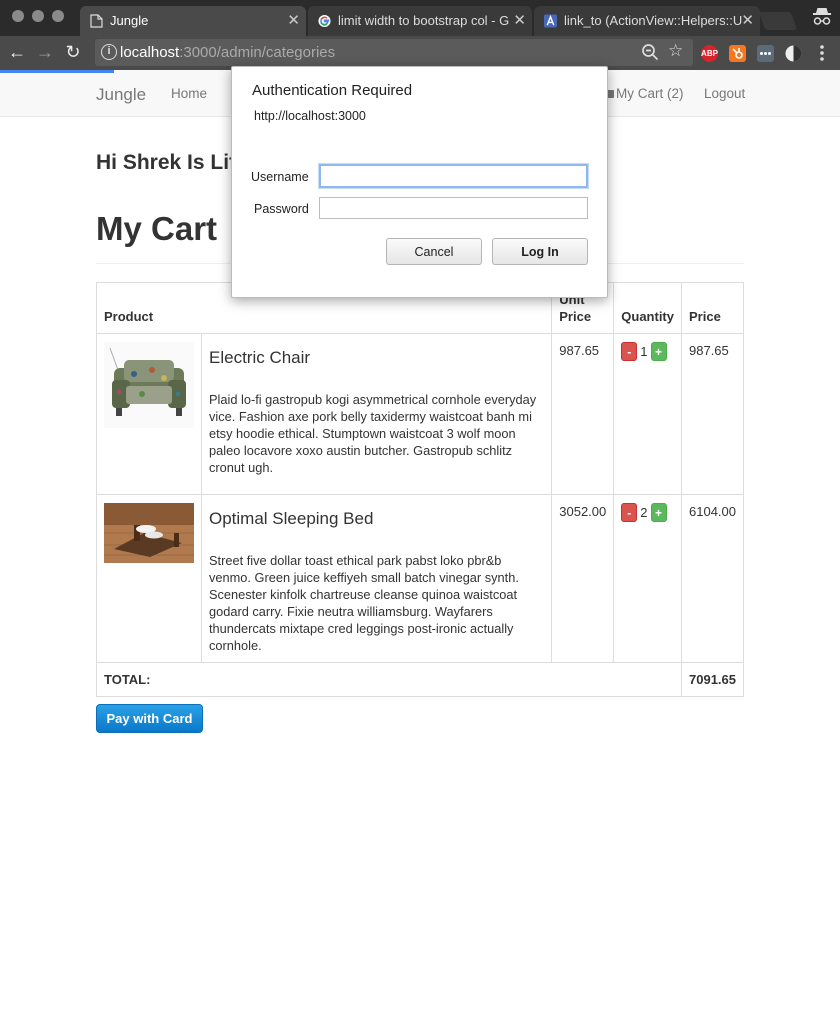 The height and width of the screenshot is (1015, 840). What do you see at coordinates (109, 52) in the screenshot?
I see `info-icon: i` at bounding box center [109, 52].